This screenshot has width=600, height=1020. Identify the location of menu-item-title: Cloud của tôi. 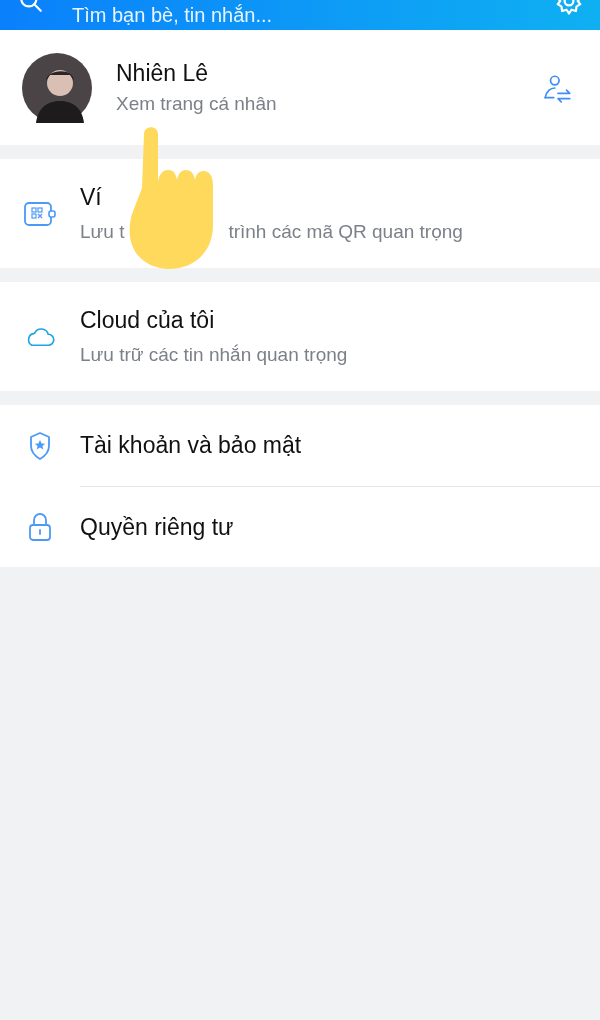
(147, 320).